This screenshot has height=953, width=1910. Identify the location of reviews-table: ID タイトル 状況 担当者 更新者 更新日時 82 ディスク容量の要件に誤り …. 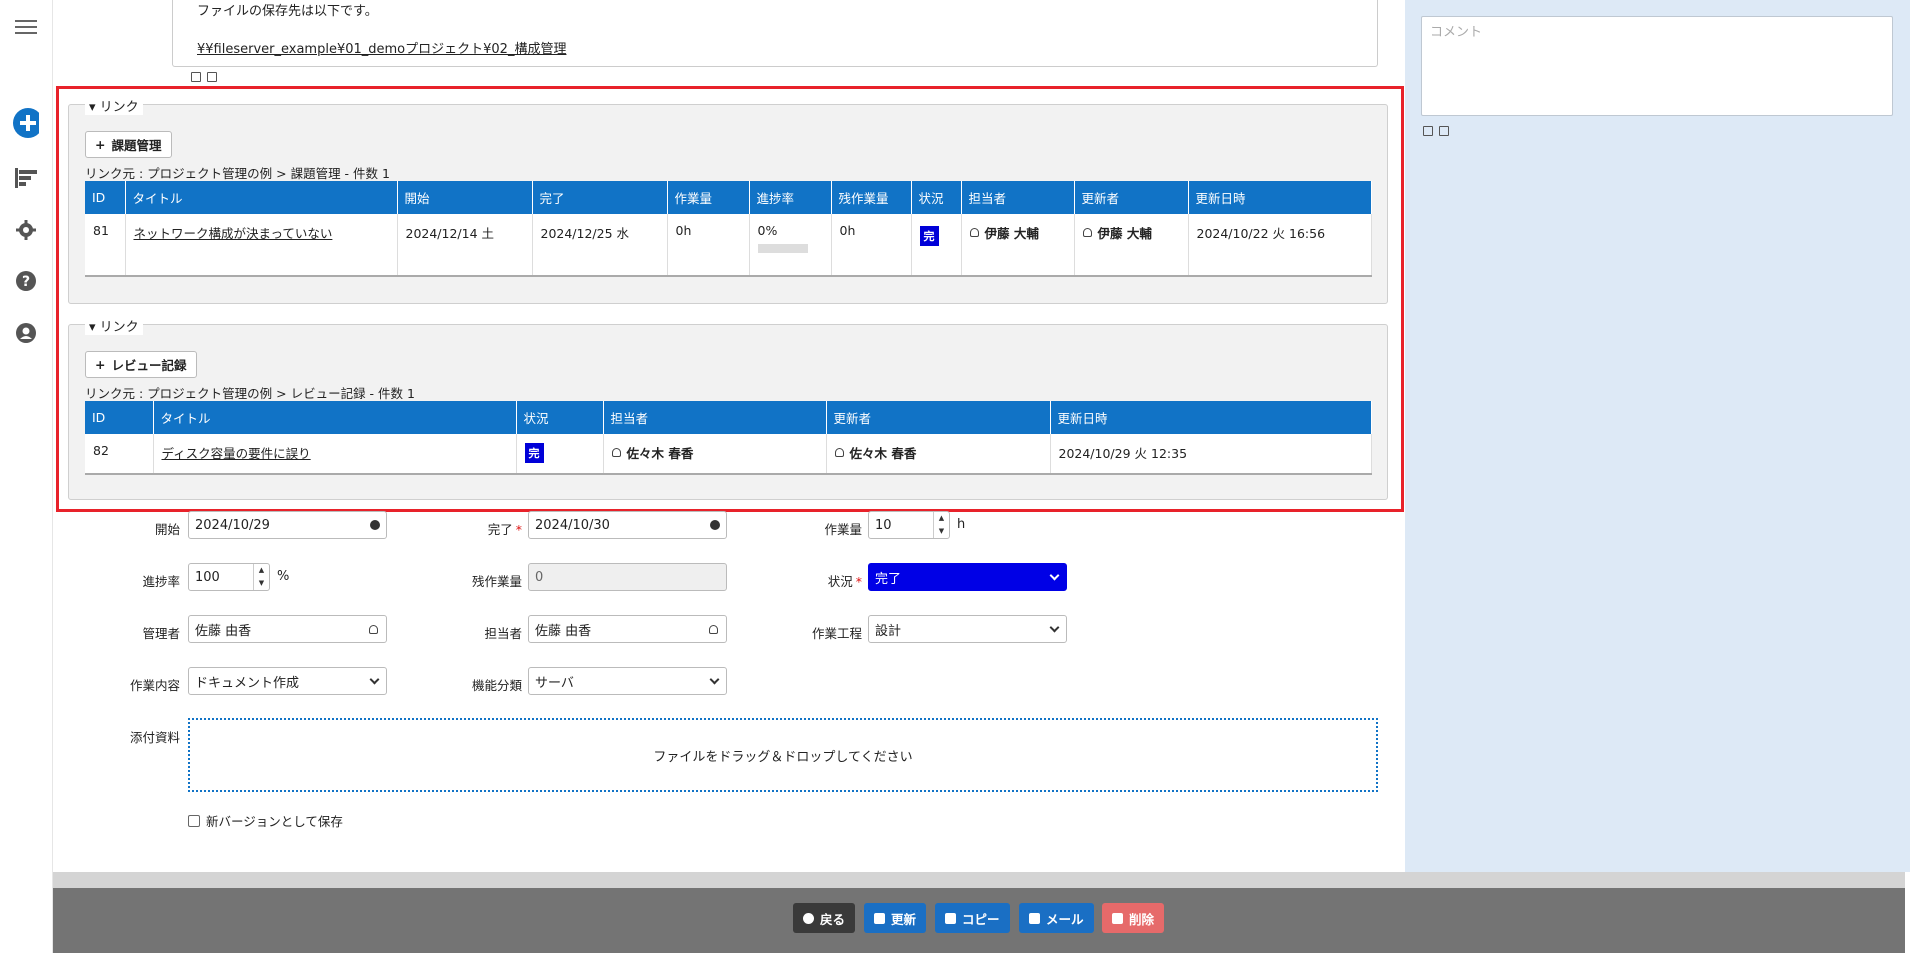
(728, 438).